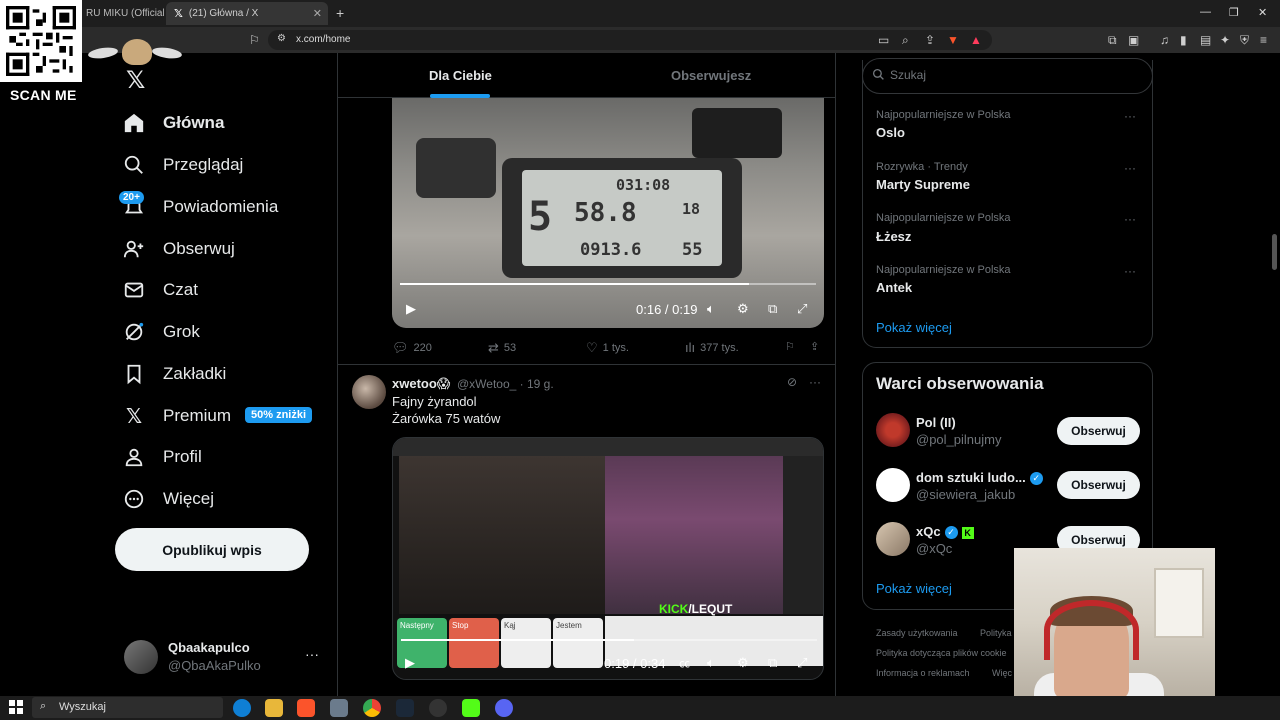 This screenshot has height=720, width=1280. What do you see at coordinates (1112, 40) in the screenshot?
I see `extensions-icon: ⧉` at bounding box center [1112, 40].